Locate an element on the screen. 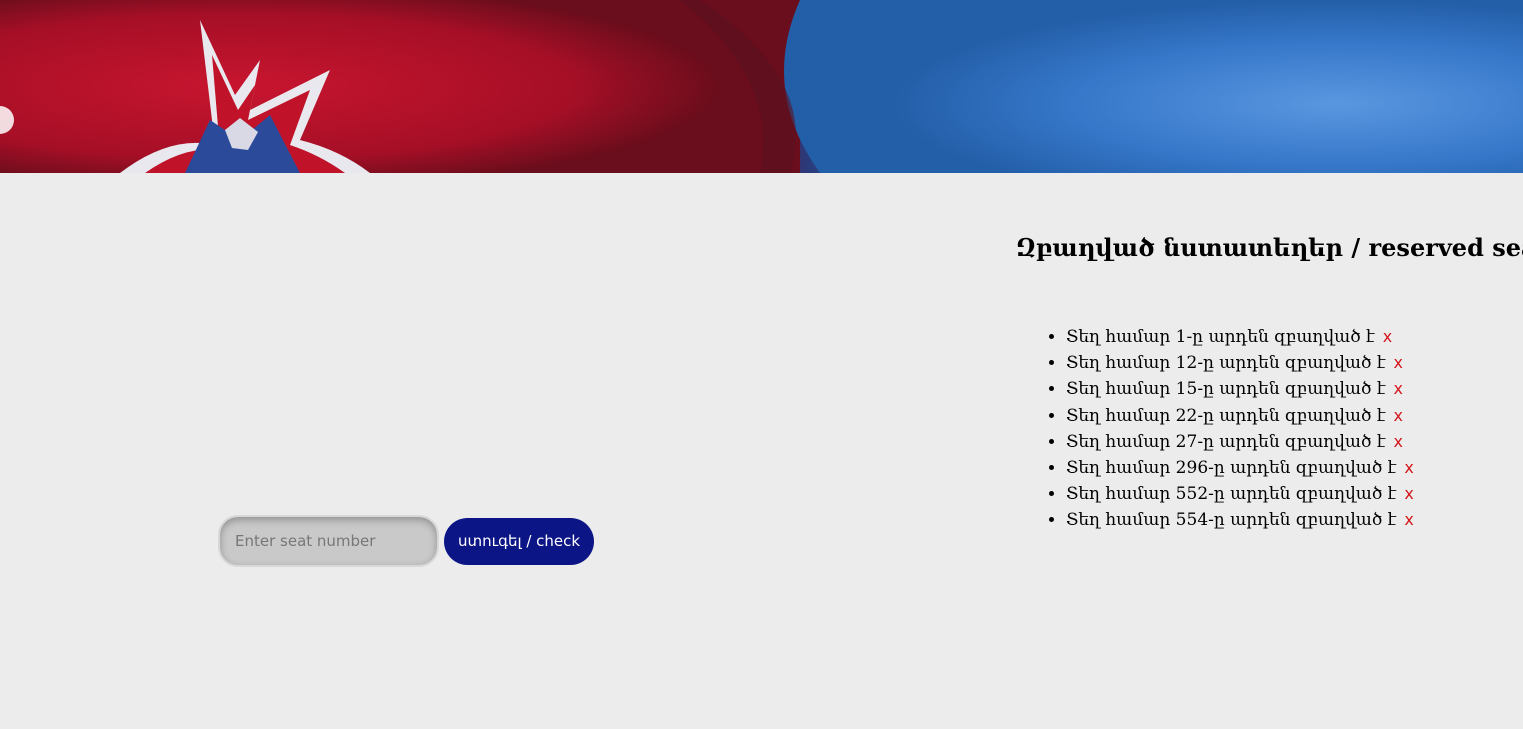  reserved-seat-text: Տեղ համար 12-ը արդեն զբաղված է is located at coordinates (1226, 363).